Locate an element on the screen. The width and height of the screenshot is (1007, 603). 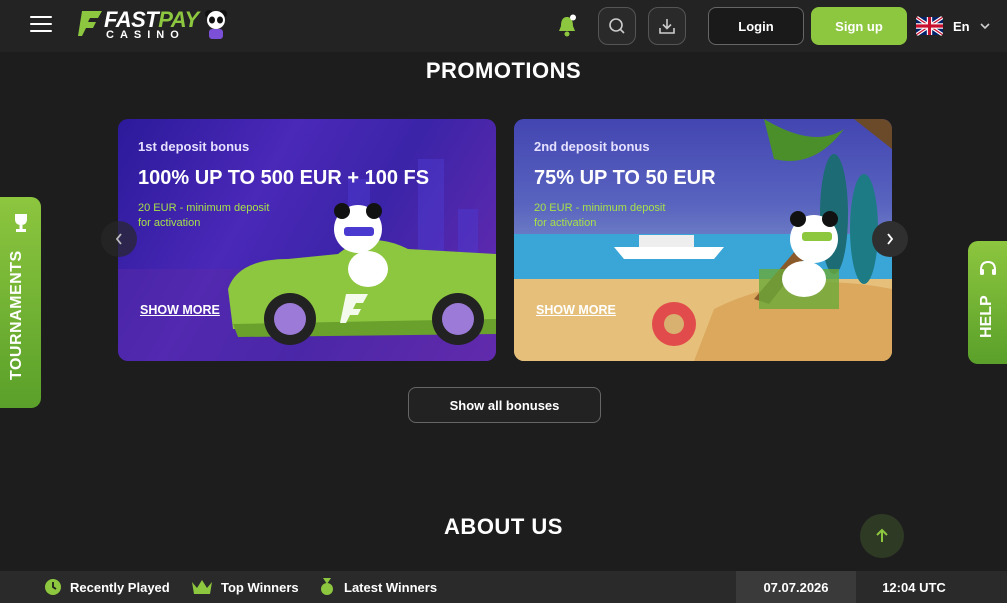
headset-icon is located at coordinates (988, 267).